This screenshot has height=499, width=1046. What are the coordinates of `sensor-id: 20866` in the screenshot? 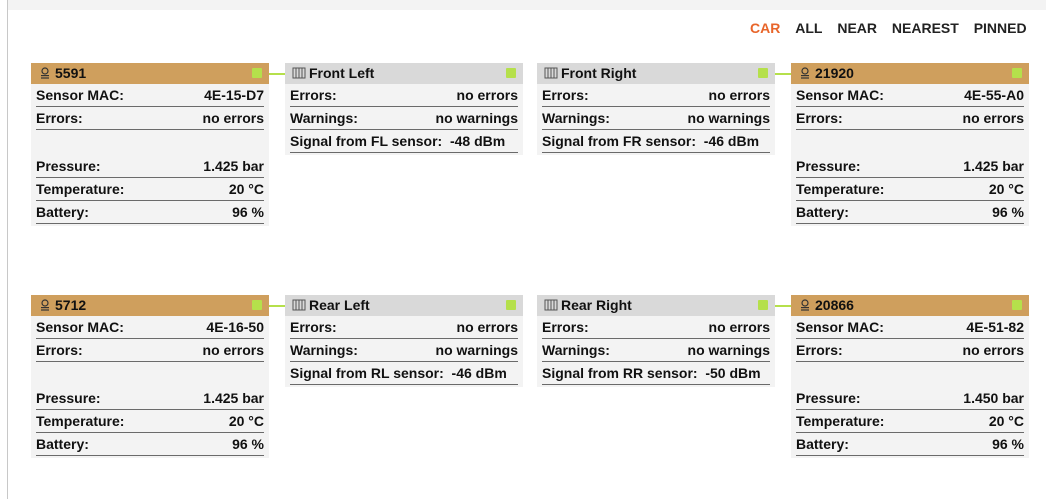 It's located at (834, 305).